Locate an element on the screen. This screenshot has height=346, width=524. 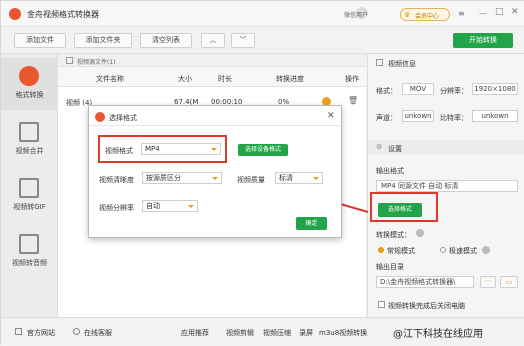
quality-label: 视频质量 is located at coordinates (251, 180).